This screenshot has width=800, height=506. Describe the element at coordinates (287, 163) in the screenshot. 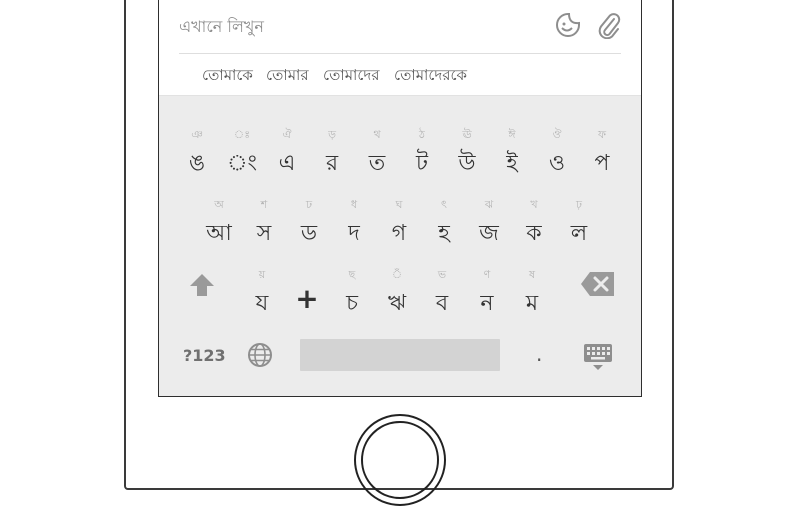

I see `key-label: এ` at that location.